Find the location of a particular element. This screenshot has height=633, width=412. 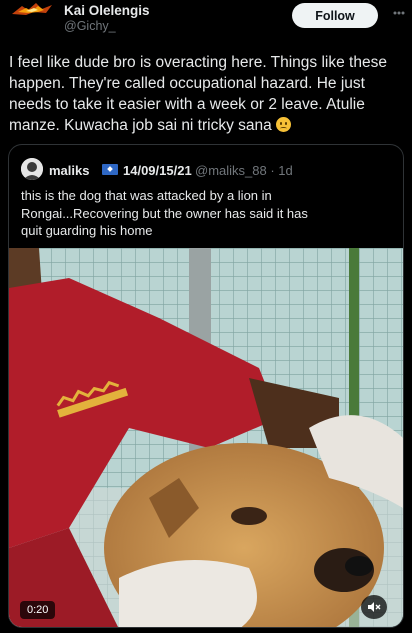

fire-avatar-icon is located at coordinates (32, 9).